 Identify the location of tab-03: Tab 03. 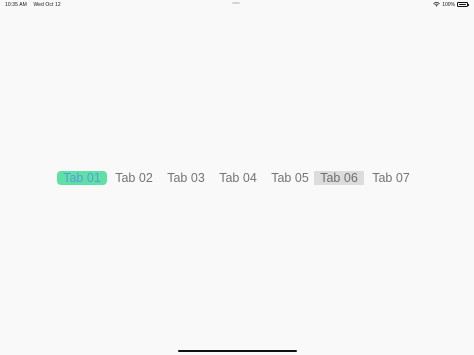
(186, 178).